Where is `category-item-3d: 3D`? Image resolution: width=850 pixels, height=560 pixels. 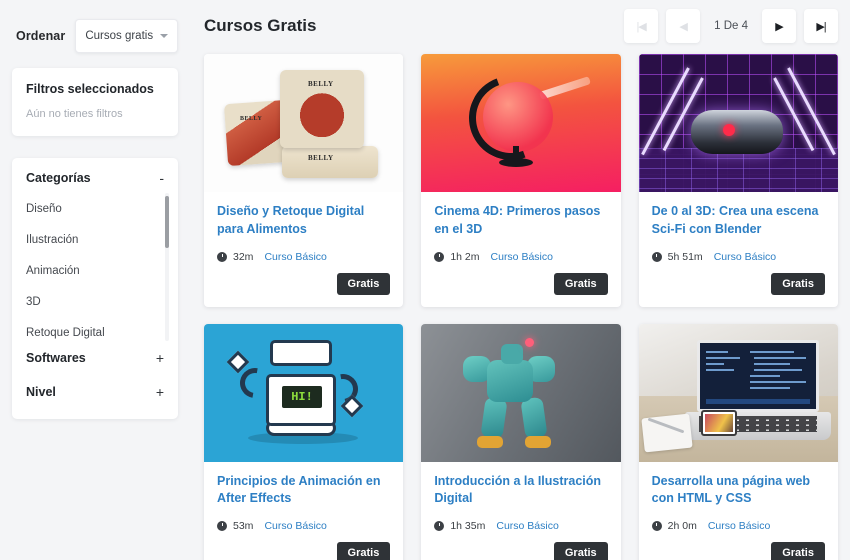
category-item-3d: 3D is located at coordinates (102, 301).